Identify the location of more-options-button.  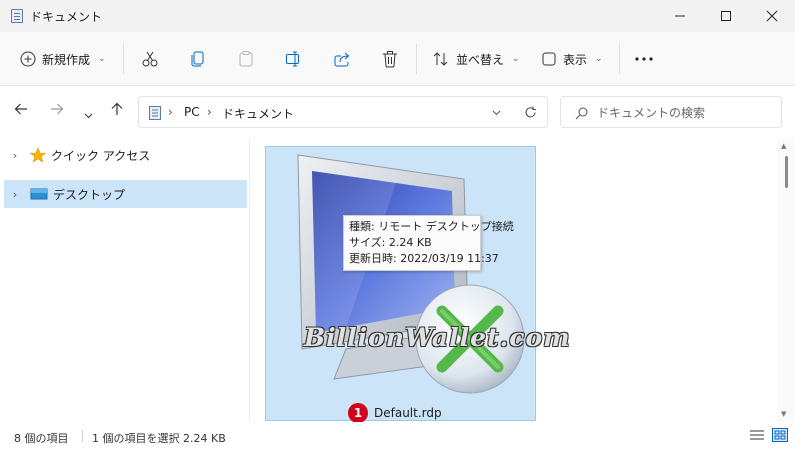
(644, 59).